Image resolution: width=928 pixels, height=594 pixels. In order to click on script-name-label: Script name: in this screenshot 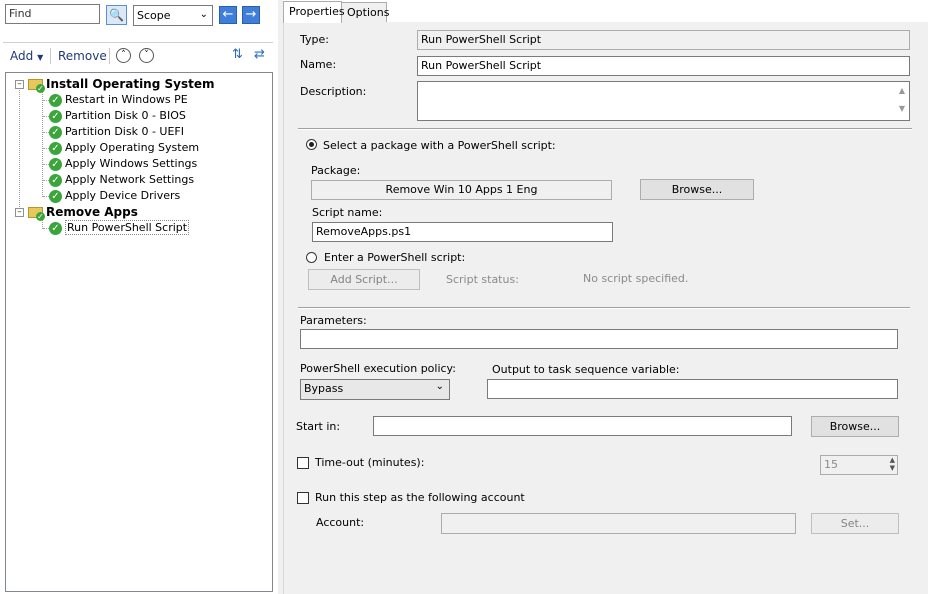, I will do `click(347, 212)`.